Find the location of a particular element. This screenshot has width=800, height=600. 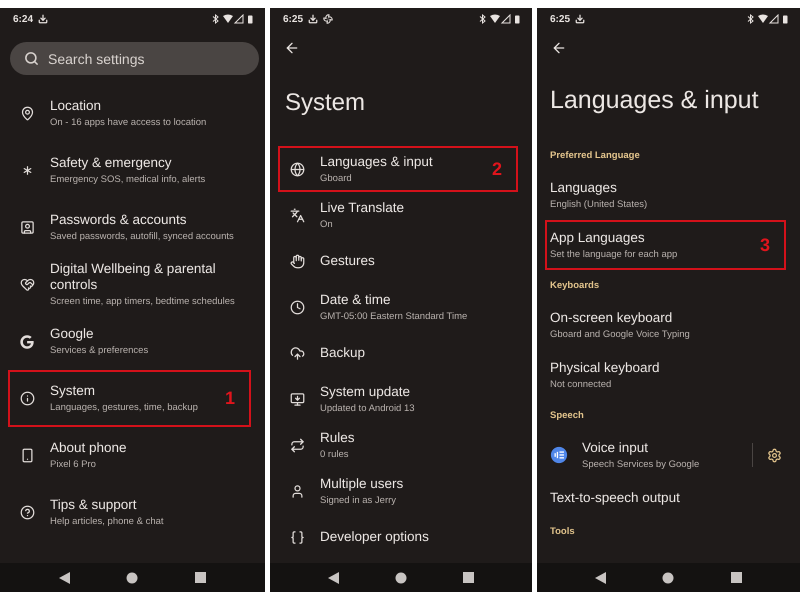

settings-item: Live Translate On is located at coordinates (401, 215).